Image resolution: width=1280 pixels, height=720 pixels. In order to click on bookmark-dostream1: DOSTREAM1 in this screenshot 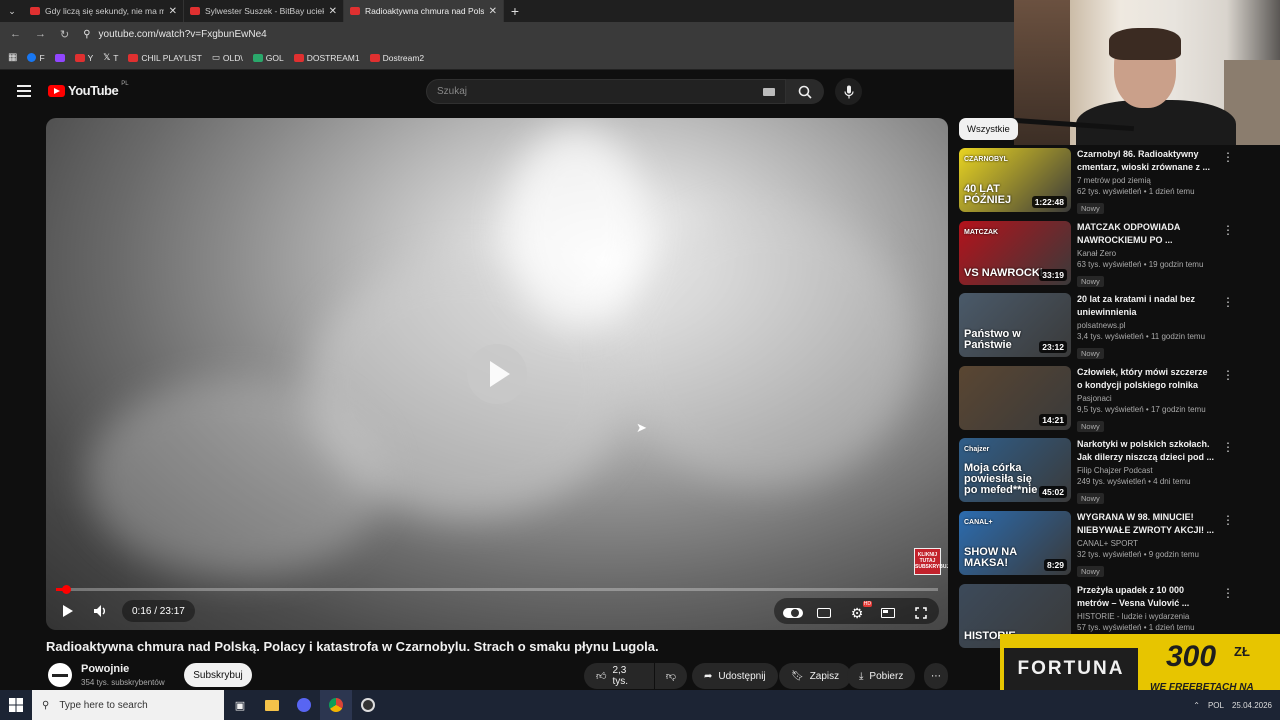, I will do `click(326, 58)`.